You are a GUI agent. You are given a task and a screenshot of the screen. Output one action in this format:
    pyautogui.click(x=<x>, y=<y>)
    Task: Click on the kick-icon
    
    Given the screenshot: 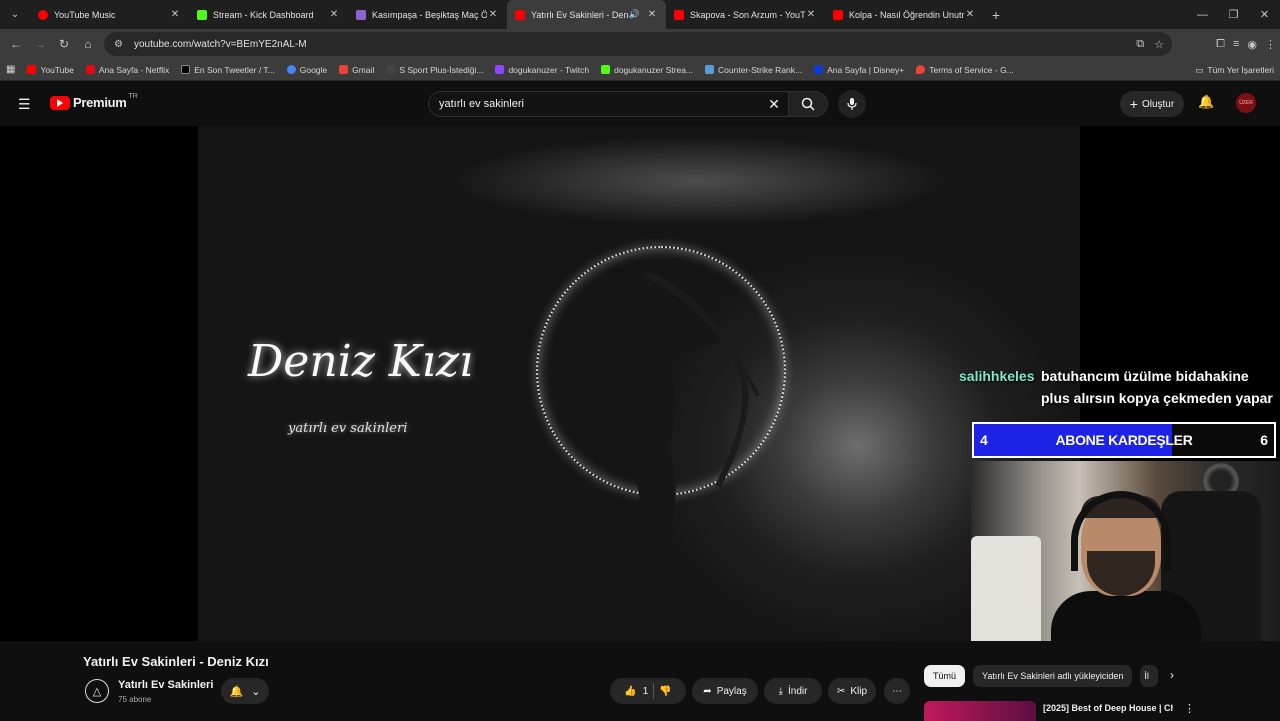 What is the action you would take?
    pyautogui.click(x=606, y=69)
    